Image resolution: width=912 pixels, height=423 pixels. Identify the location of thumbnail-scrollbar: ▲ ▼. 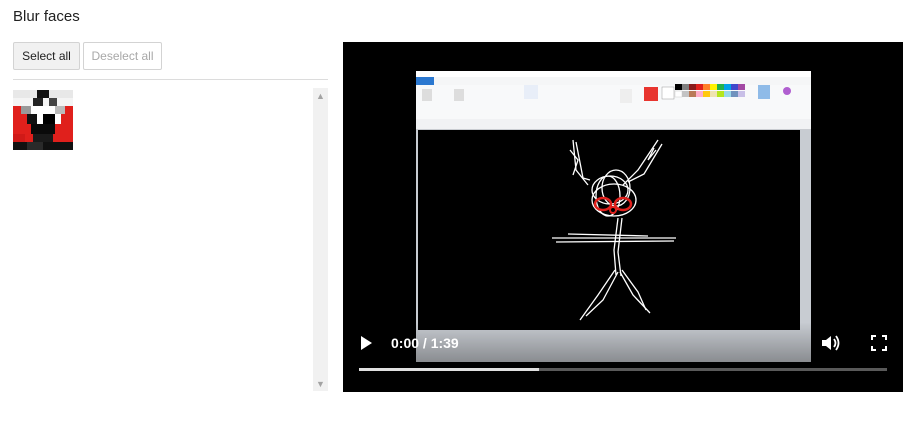
(320, 239).